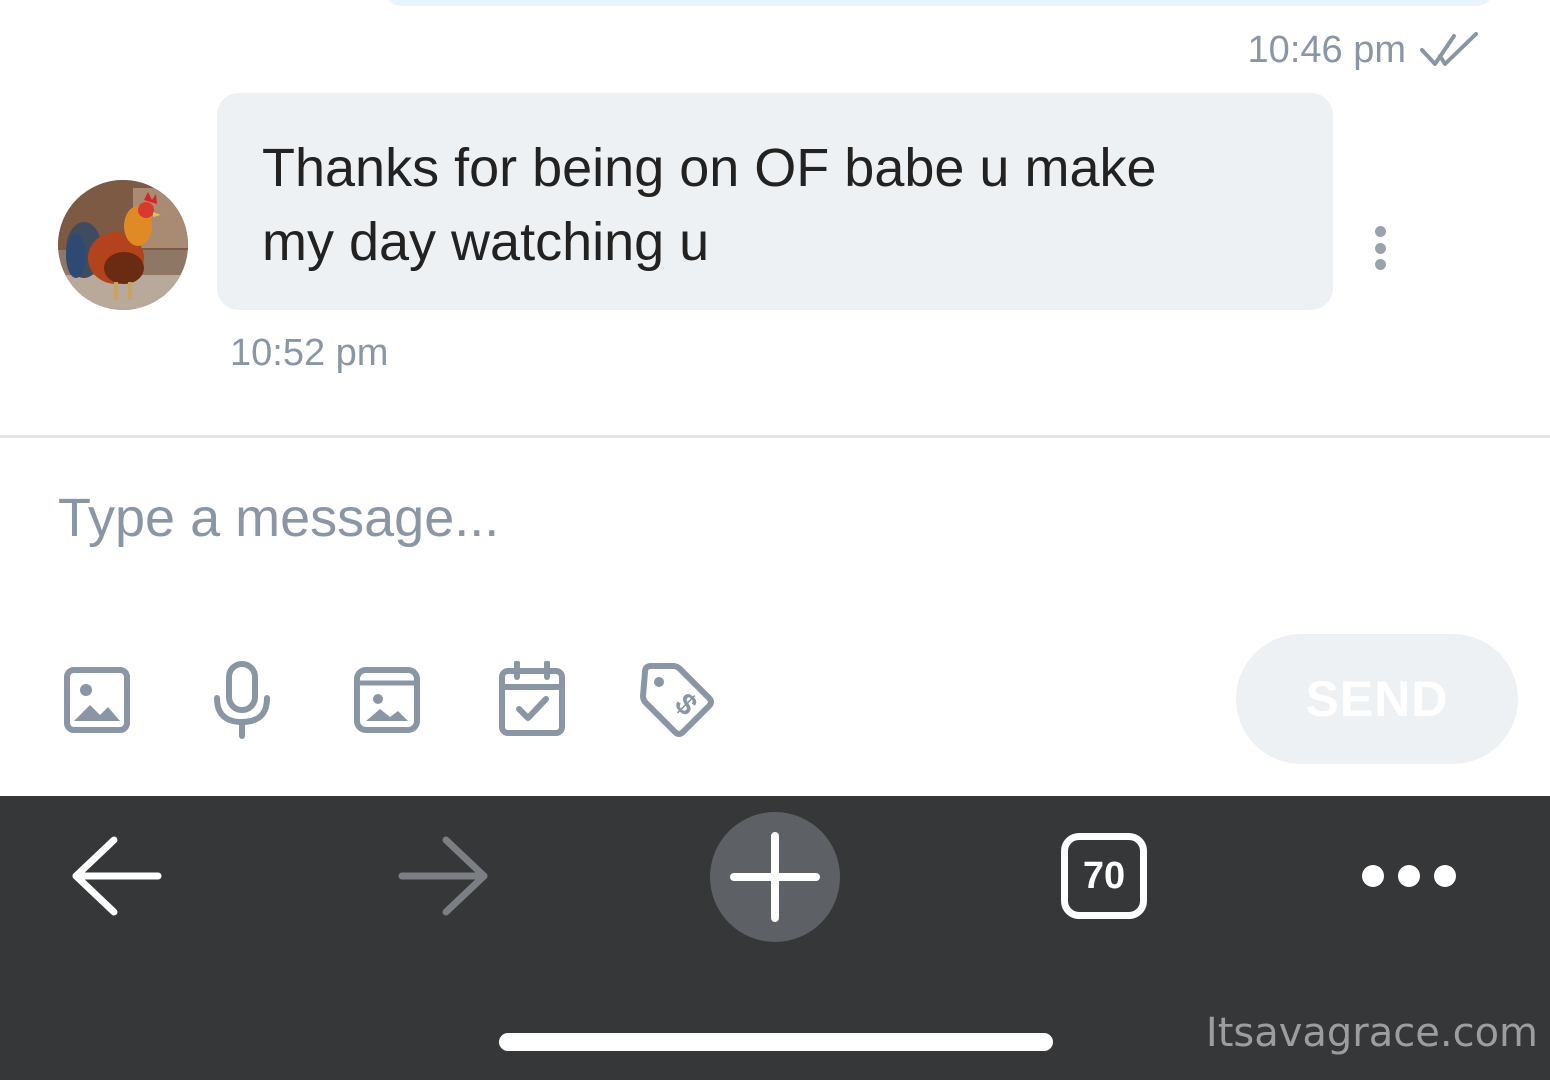  Describe the element at coordinates (677, 700) in the screenshot. I see `price-tag-icon: $` at that location.